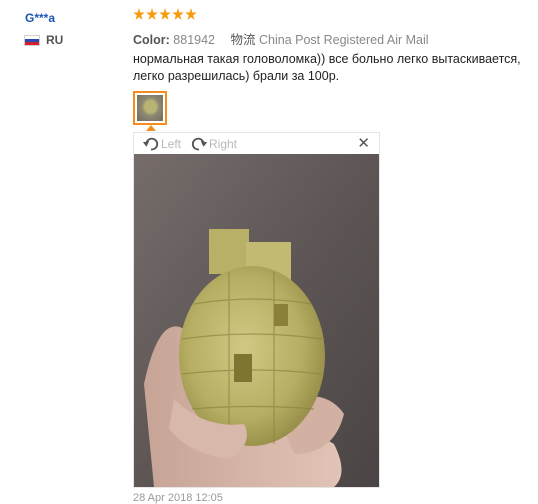  What do you see at coordinates (151, 128) in the screenshot?
I see `thumbnail-pointer` at bounding box center [151, 128].